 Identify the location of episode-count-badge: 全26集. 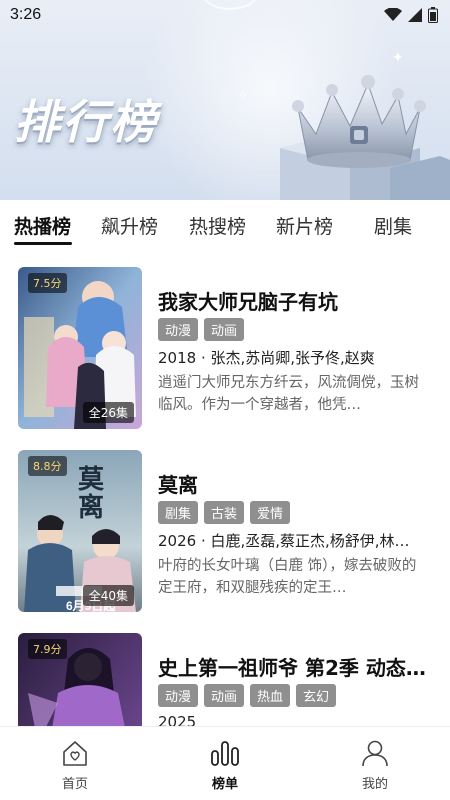
(108, 412).